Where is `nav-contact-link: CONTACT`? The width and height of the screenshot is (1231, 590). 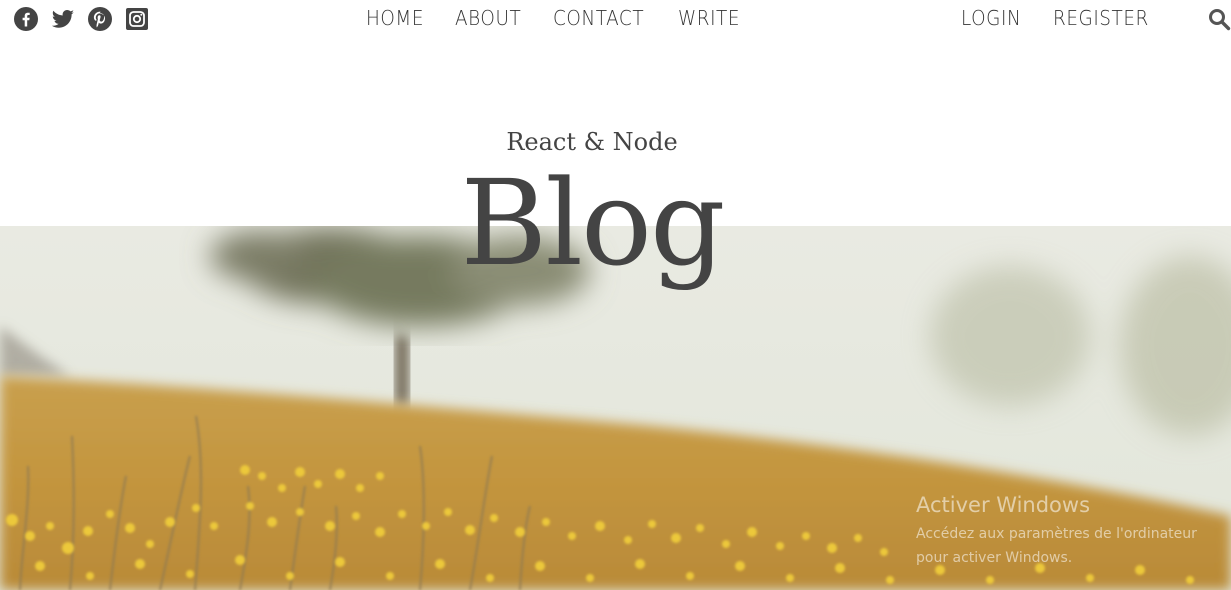 nav-contact-link: CONTACT is located at coordinates (598, 18).